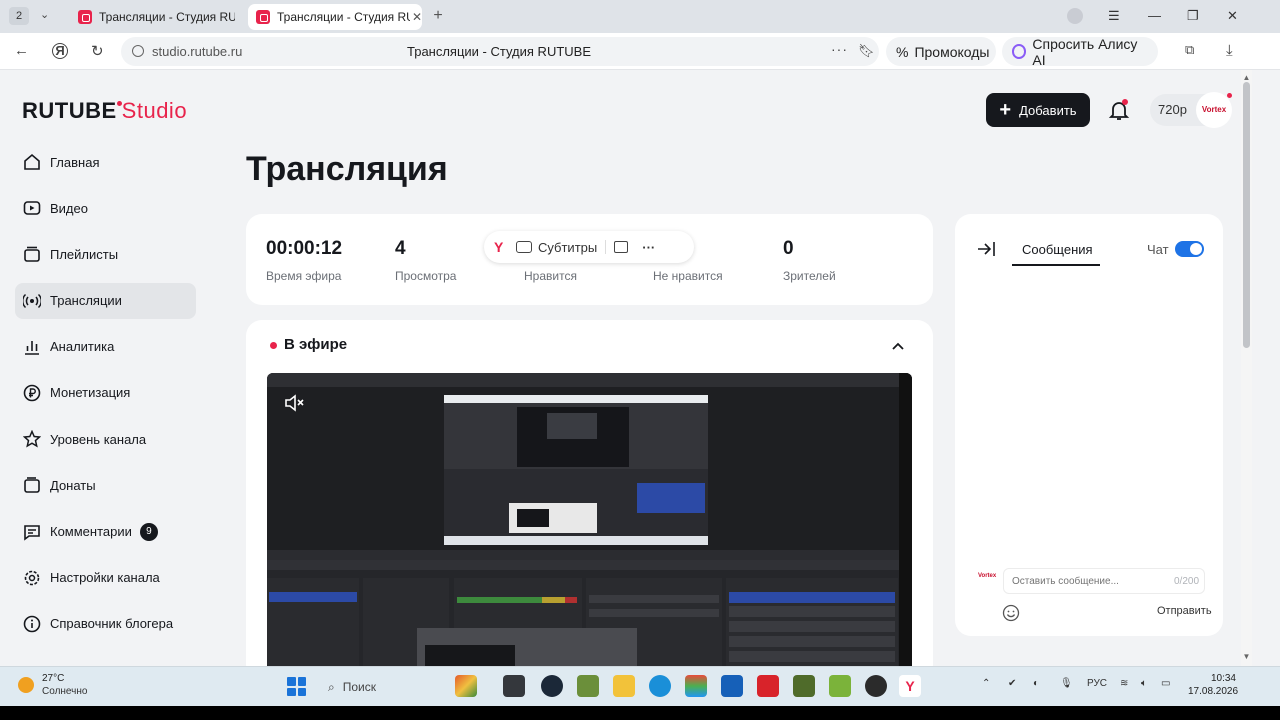 The height and width of the screenshot is (720, 1280). Describe the element at coordinates (524, 247) in the screenshot. I see `subtitles-icon` at that location.